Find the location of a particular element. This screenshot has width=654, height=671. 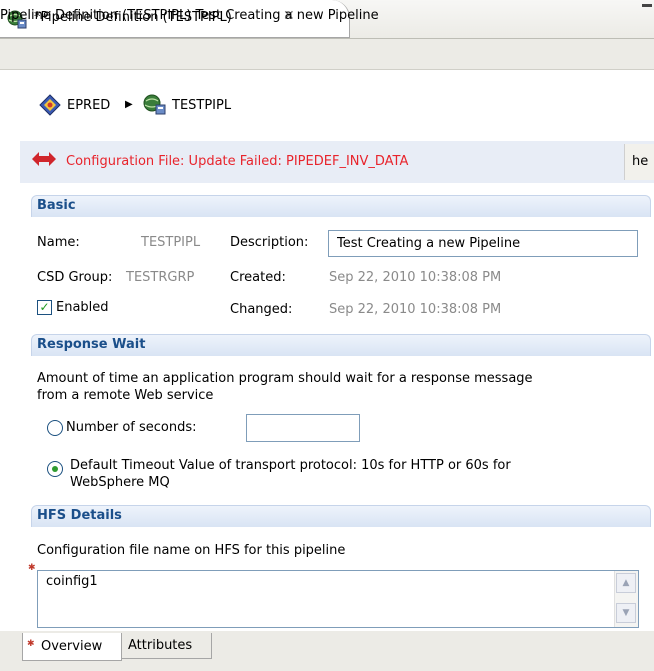

region-icon is located at coordinates (50, 105).